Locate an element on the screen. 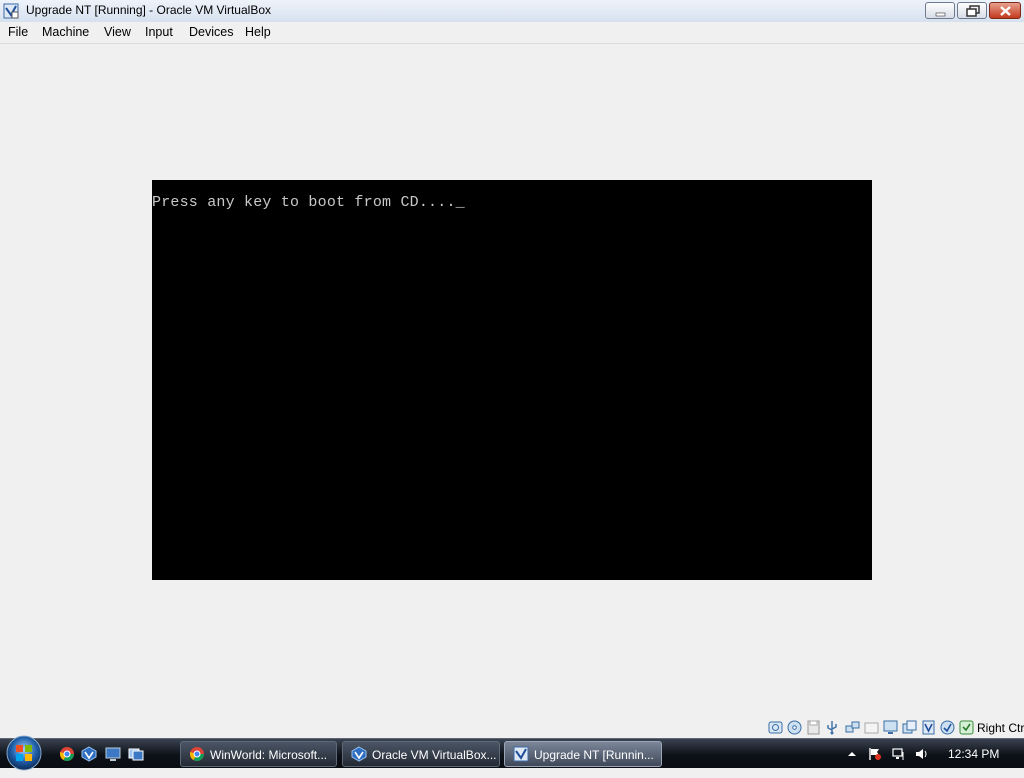  host-key-label: Right Ctrl is located at coordinates (1000, 728).